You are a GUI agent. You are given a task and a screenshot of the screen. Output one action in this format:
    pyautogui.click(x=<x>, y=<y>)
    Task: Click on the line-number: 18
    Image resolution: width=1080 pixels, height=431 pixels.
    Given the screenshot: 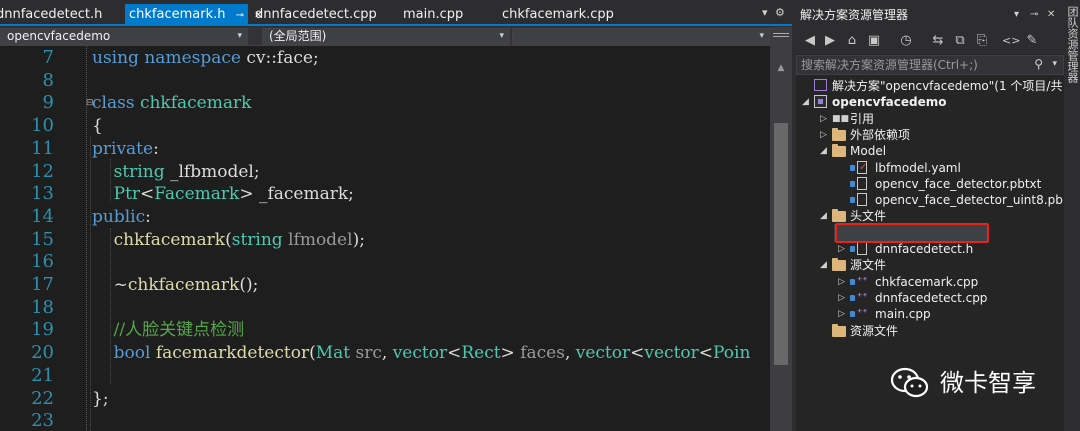 What is the action you would take?
    pyautogui.click(x=42, y=307)
    